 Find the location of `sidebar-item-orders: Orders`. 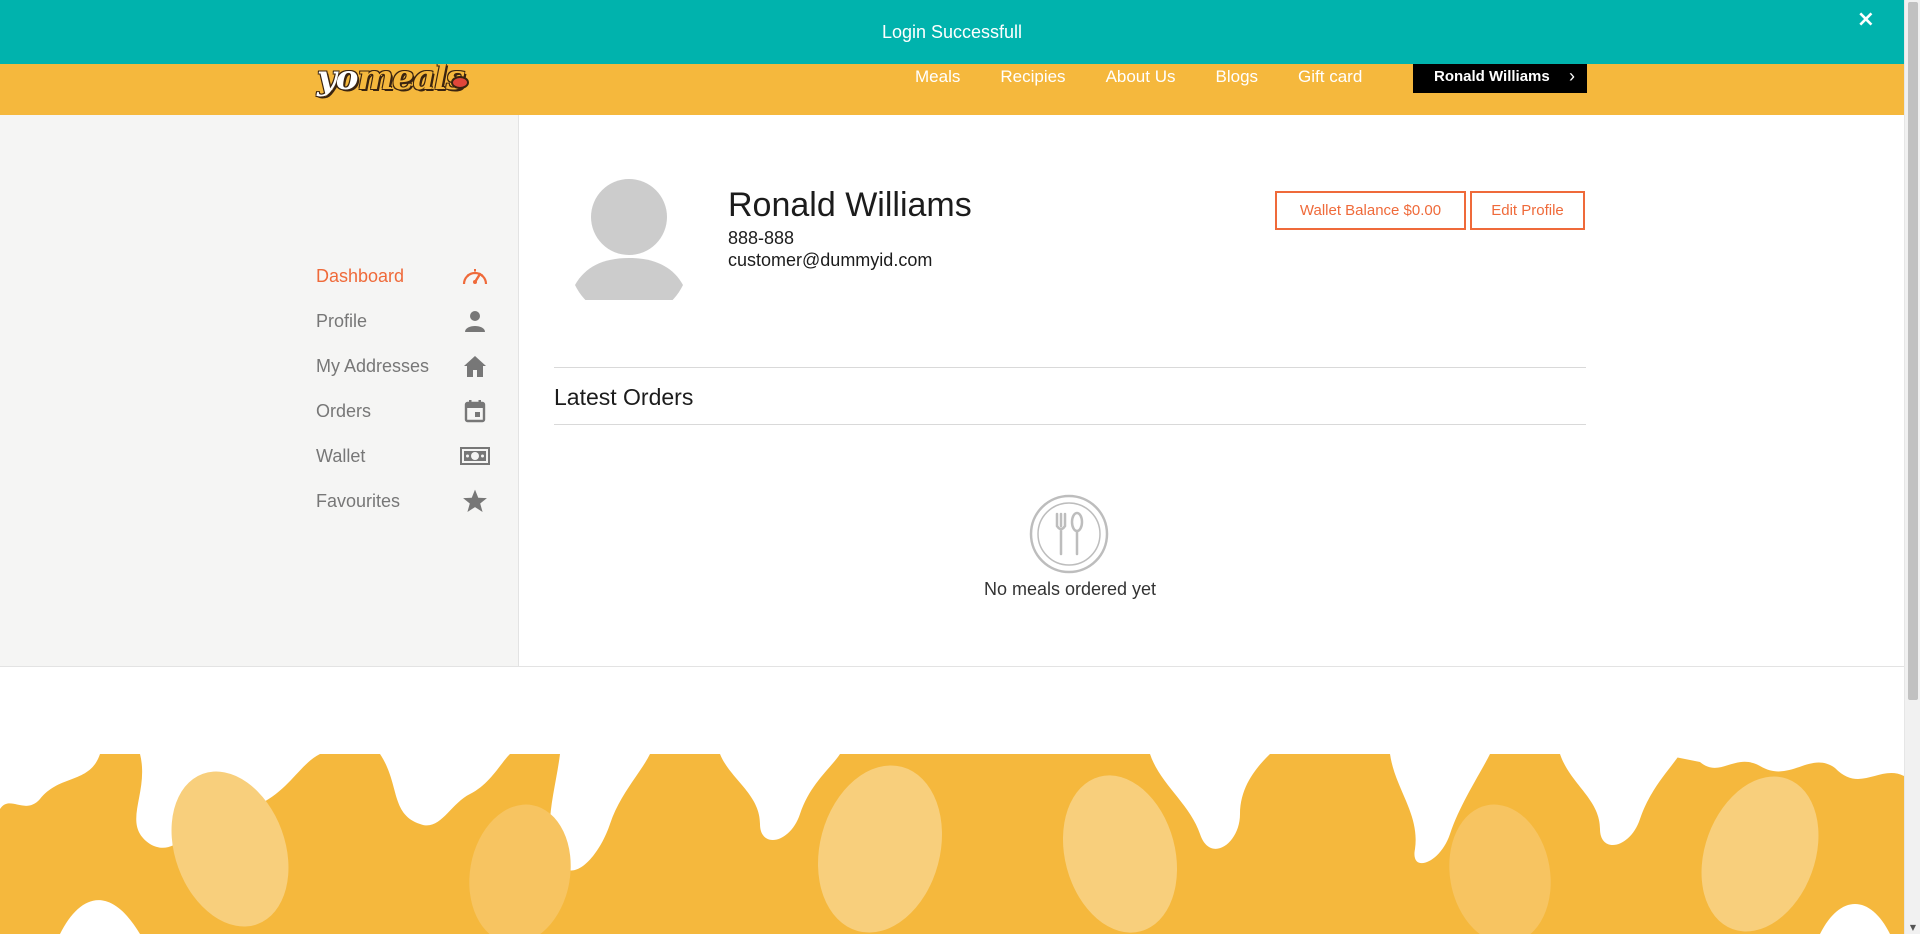

sidebar-item-orders: Orders is located at coordinates (403, 411).